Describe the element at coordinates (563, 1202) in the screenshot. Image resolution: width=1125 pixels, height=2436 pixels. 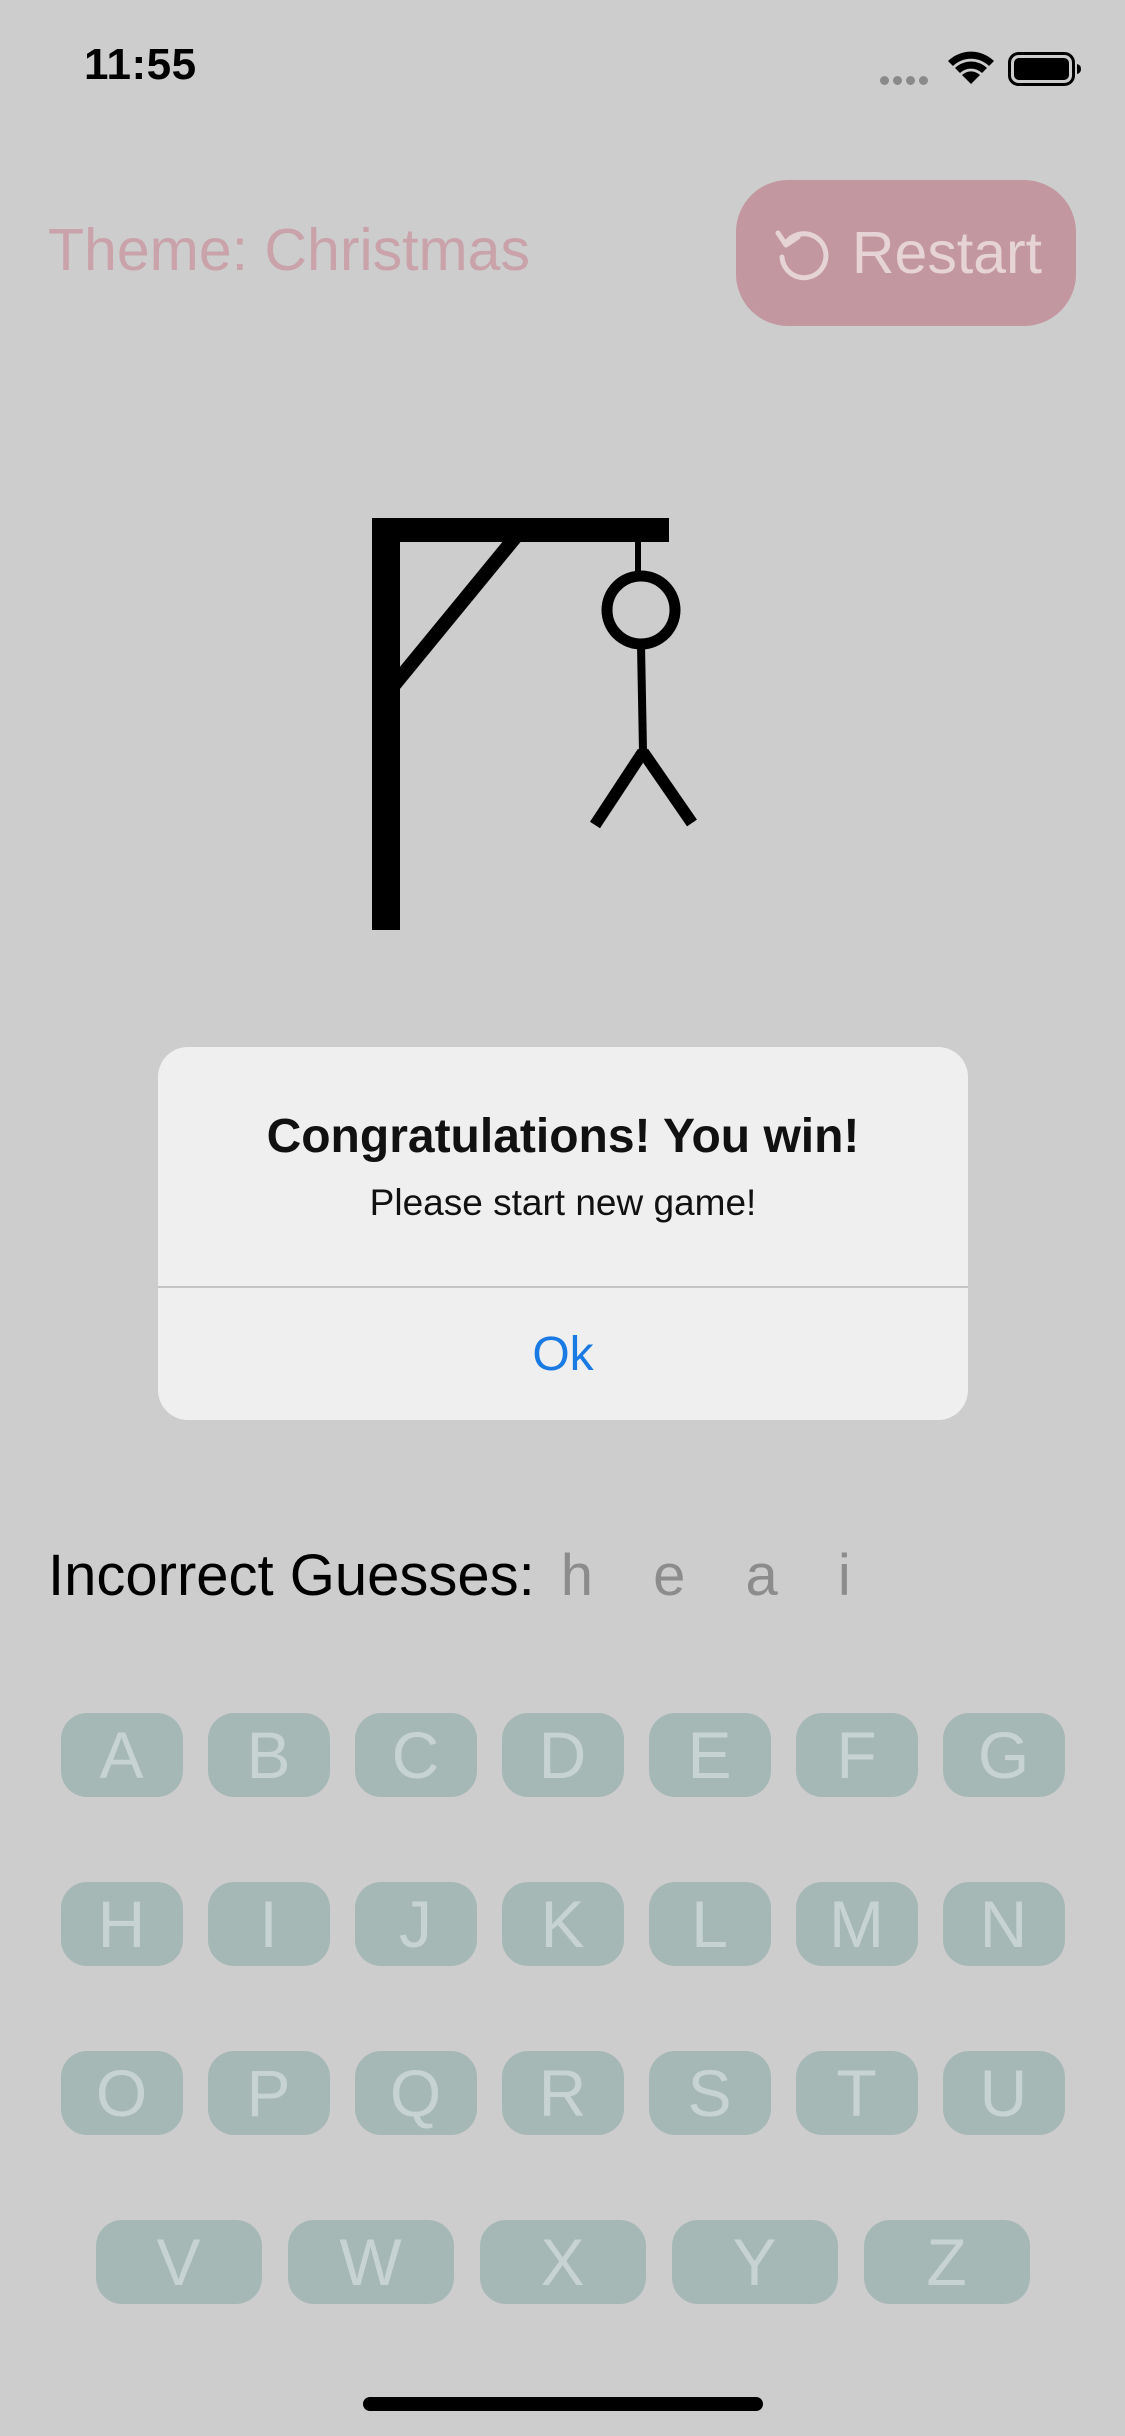
I see `alert-message: Please start new game!` at that location.